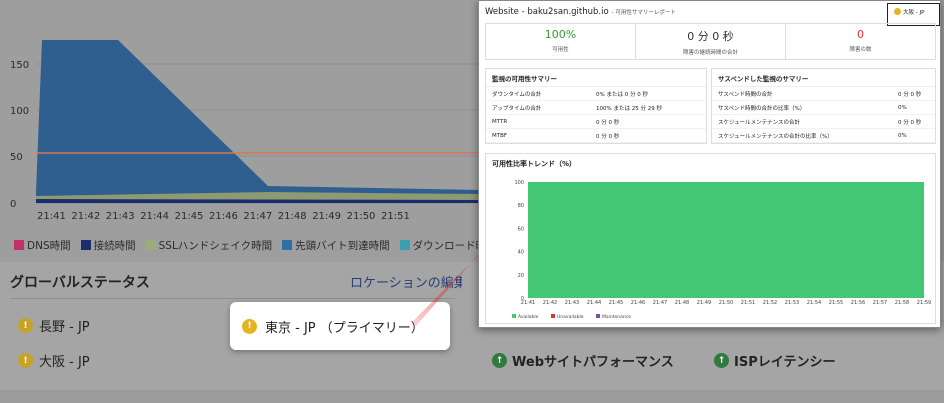 Image resolution: width=944 pixels, height=403 pixels. I want to click on x-tick-label: 21:47, so click(660, 303).